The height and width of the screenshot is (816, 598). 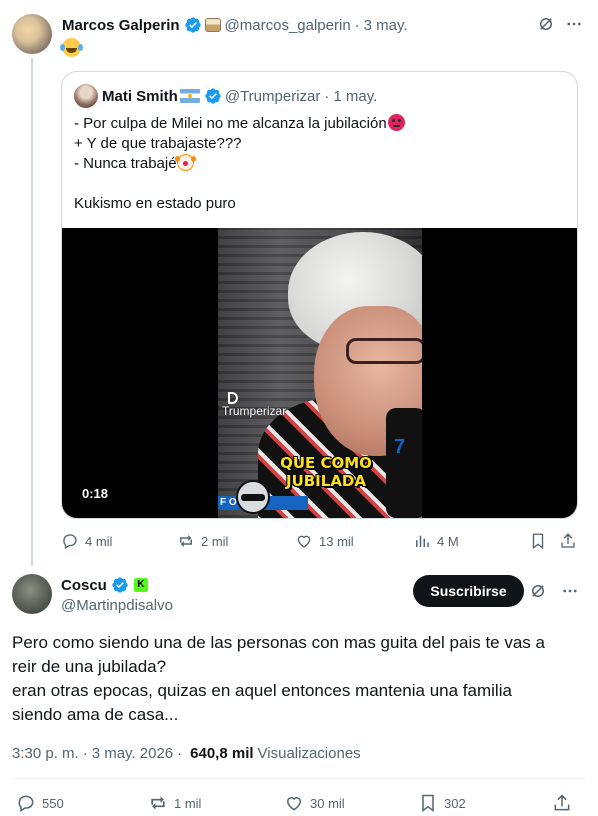 I want to click on video-watermark: Trumperizar, so click(x=254, y=411).